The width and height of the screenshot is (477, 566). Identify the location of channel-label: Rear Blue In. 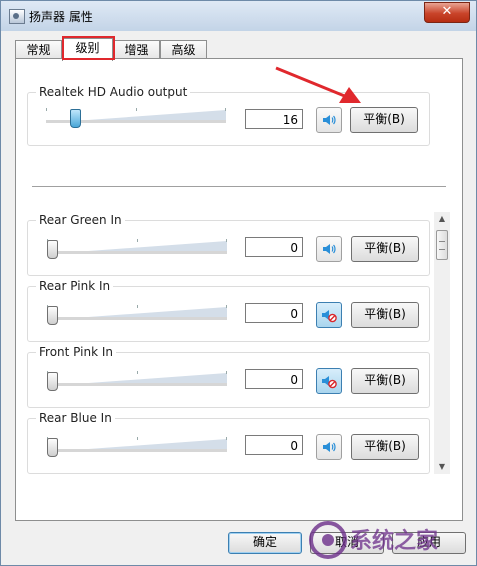
(75, 418).